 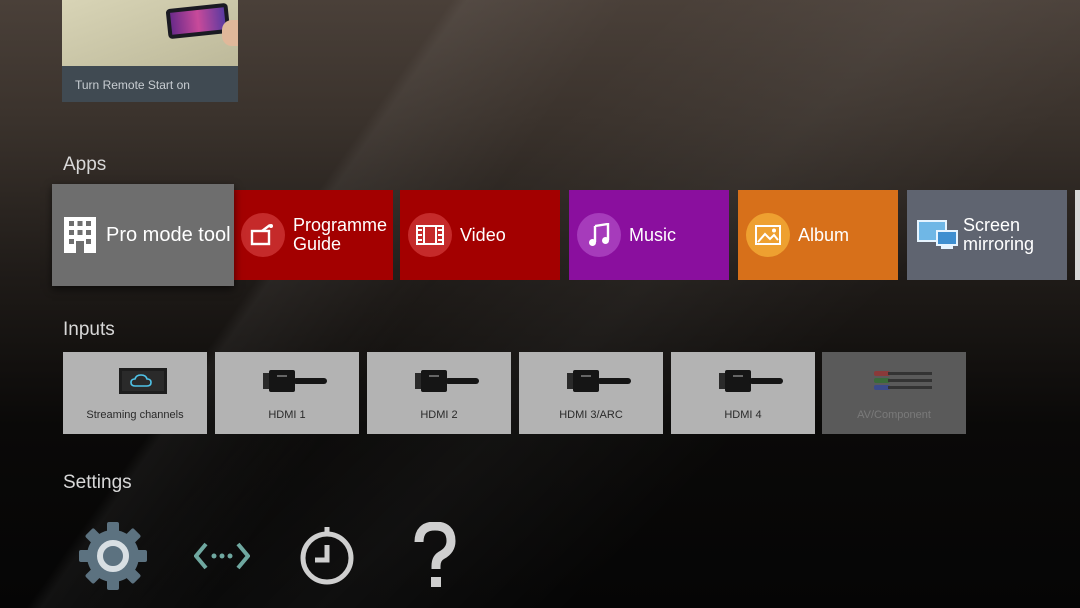 What do you see at coordinates (653, 234) in the screenshot?
I see `app-label: Music` at bounding box center [653, 234].